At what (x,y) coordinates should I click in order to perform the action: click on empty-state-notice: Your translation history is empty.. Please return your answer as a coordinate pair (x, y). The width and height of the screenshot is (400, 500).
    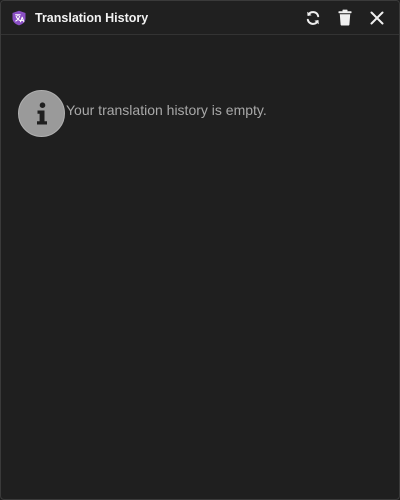
    Looking at the image, I should click on (142, 113).